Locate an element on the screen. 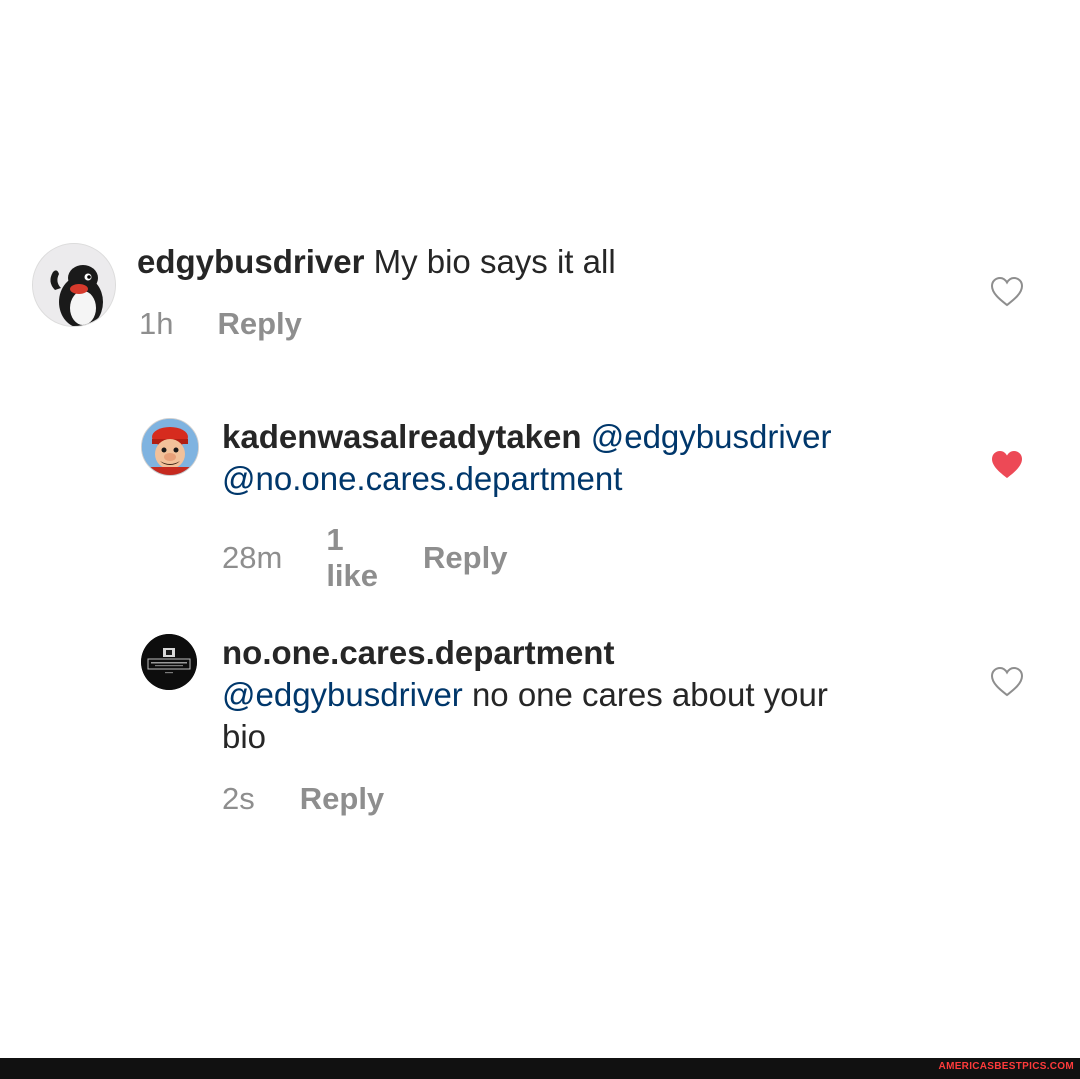  comment-1-body: edgybusdriver My bio says it all is located at coordinates (527, 262).